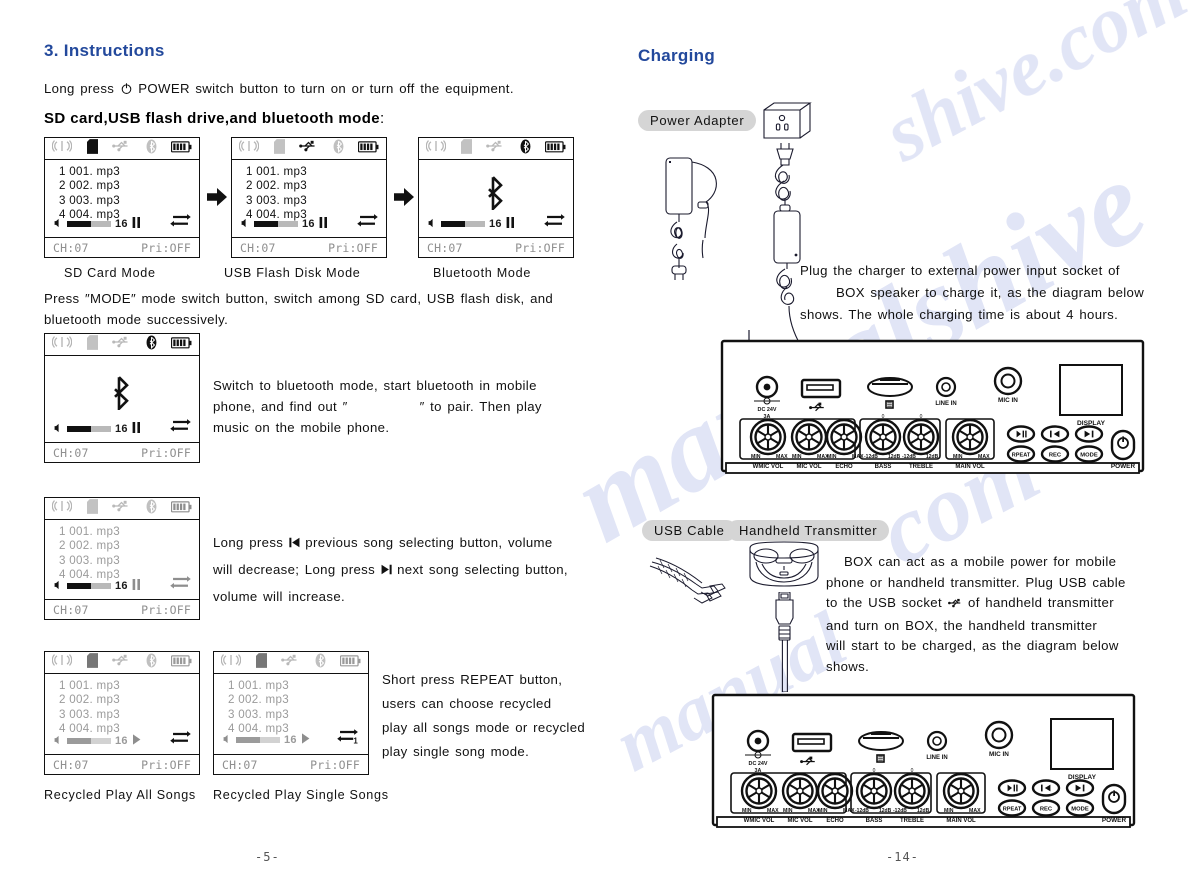 This screenshot has height=893, width=1190. Describe the element at coordinates (871, 457) in the screenshot. I see `svg-text: -12dB` at that location.